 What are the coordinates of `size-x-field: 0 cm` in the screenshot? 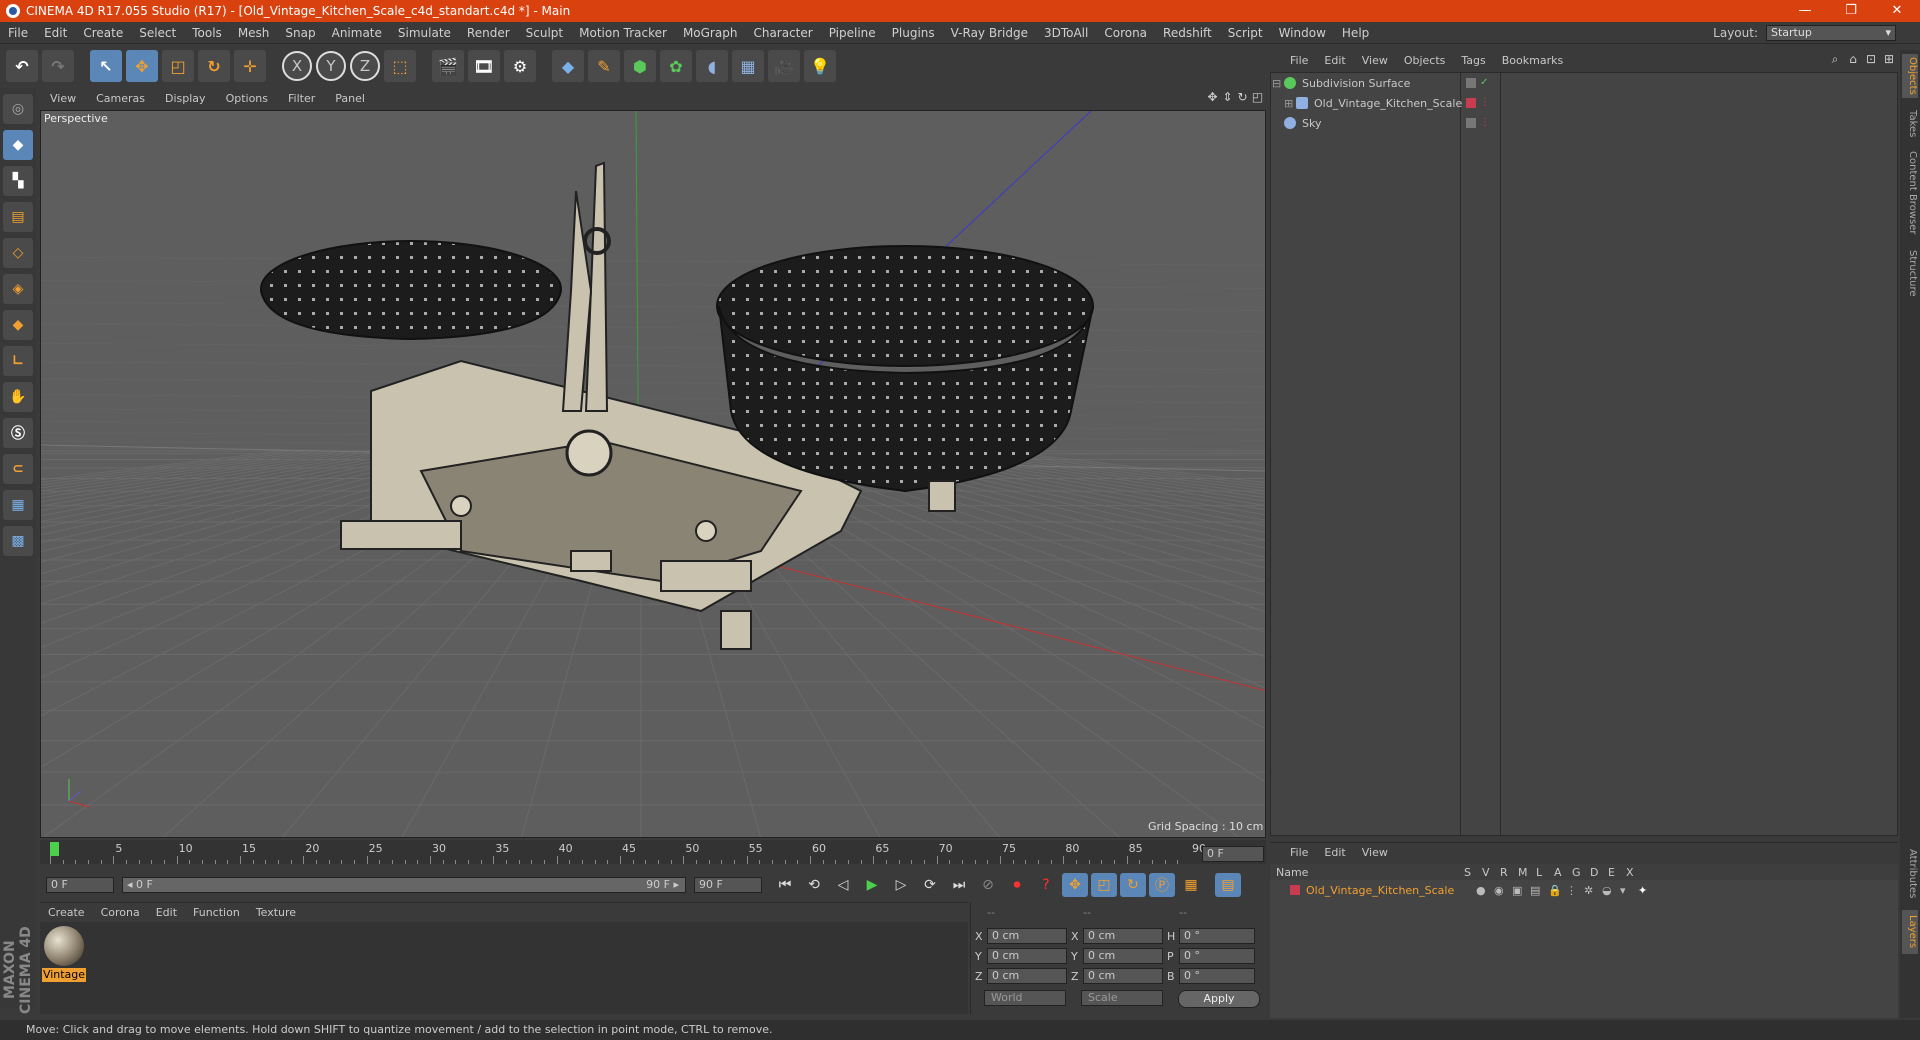 It's located at (1123, 936).